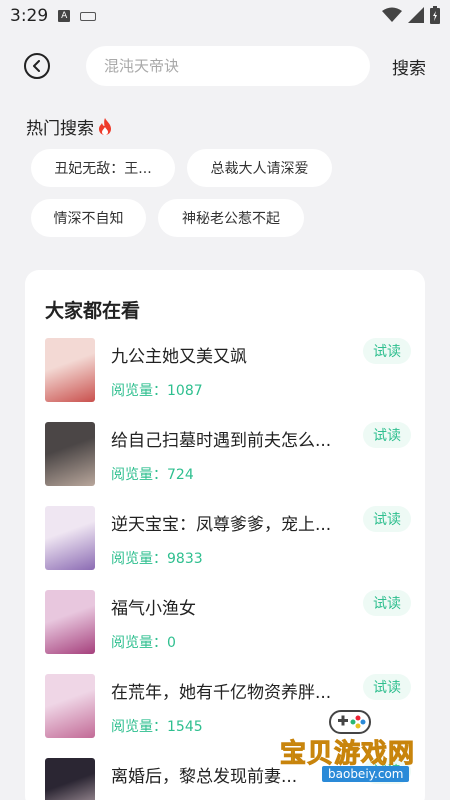 This screenshot has height=800, width=450. What do you see at coordinates (88, 218) in the screenshot?
I see `hot-search-chip: 情深不自知` at bounding box center [88, 218].